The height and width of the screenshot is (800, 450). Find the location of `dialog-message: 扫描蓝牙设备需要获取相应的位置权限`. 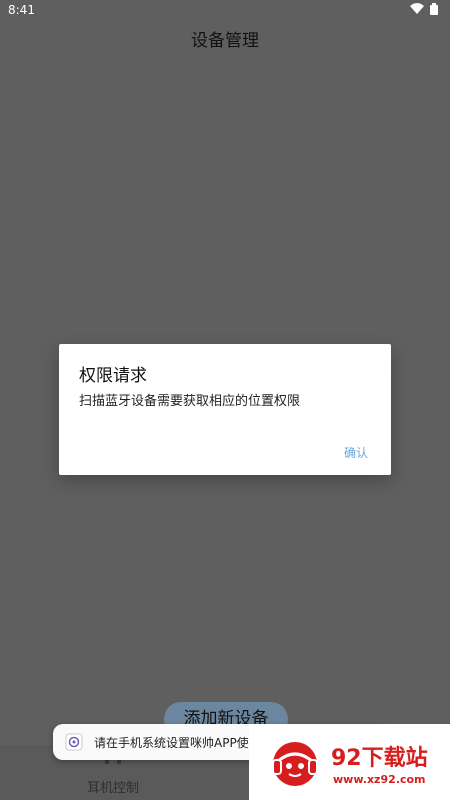

dialog-message: 扫描蓝牙设备需要获取相应的位置权限 is located at coordinates (190, 401).